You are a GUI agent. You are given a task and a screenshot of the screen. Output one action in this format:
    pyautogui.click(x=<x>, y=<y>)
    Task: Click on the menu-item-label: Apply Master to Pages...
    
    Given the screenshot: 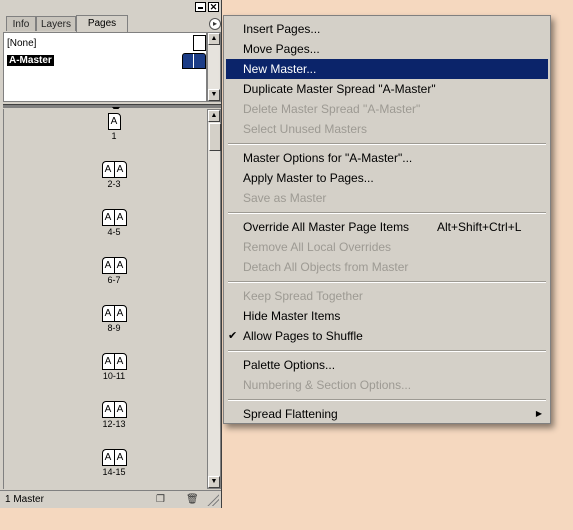 What is the action you would take?
    pyautogui.click(x=308, y=178)
    